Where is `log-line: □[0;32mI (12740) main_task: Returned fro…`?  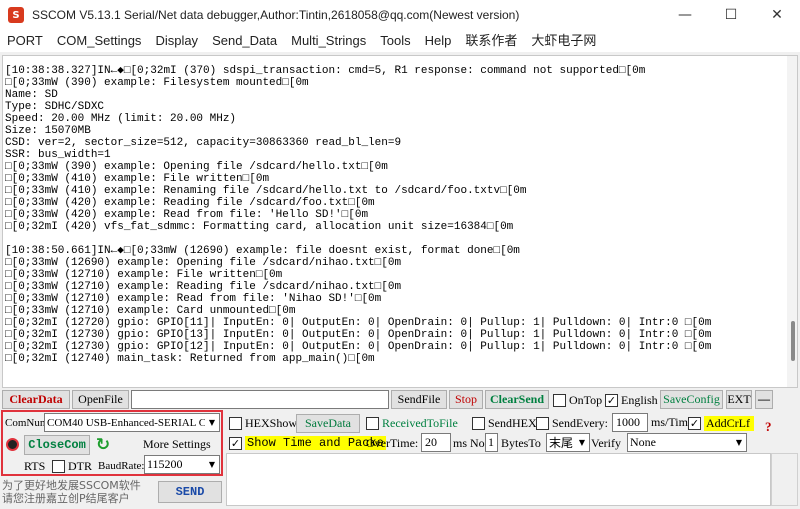
log-line: □[0;32mI (12740) main_task: Returned fro… is located at coordinates (190, 359).